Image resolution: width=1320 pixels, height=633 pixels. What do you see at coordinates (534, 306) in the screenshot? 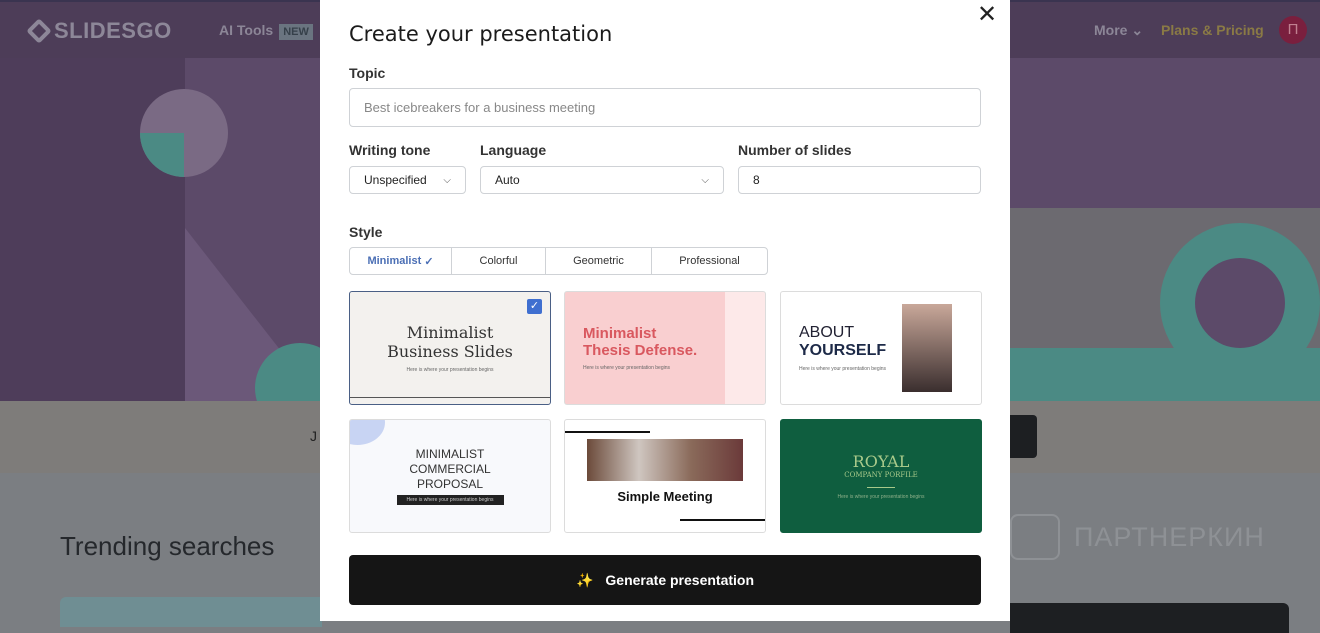
I see `selected-checkbox-icon: ✓` at bounding box center [534, 306].